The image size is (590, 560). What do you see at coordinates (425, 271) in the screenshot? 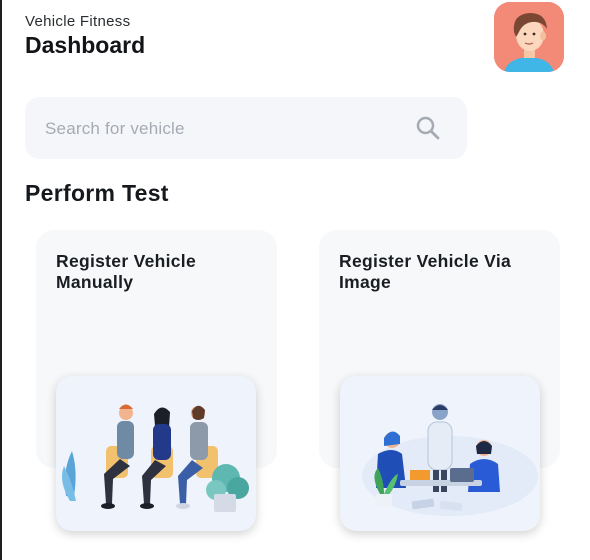
I see `card-label: Register Vehicle Via Image` at bounding box center [425, 271].